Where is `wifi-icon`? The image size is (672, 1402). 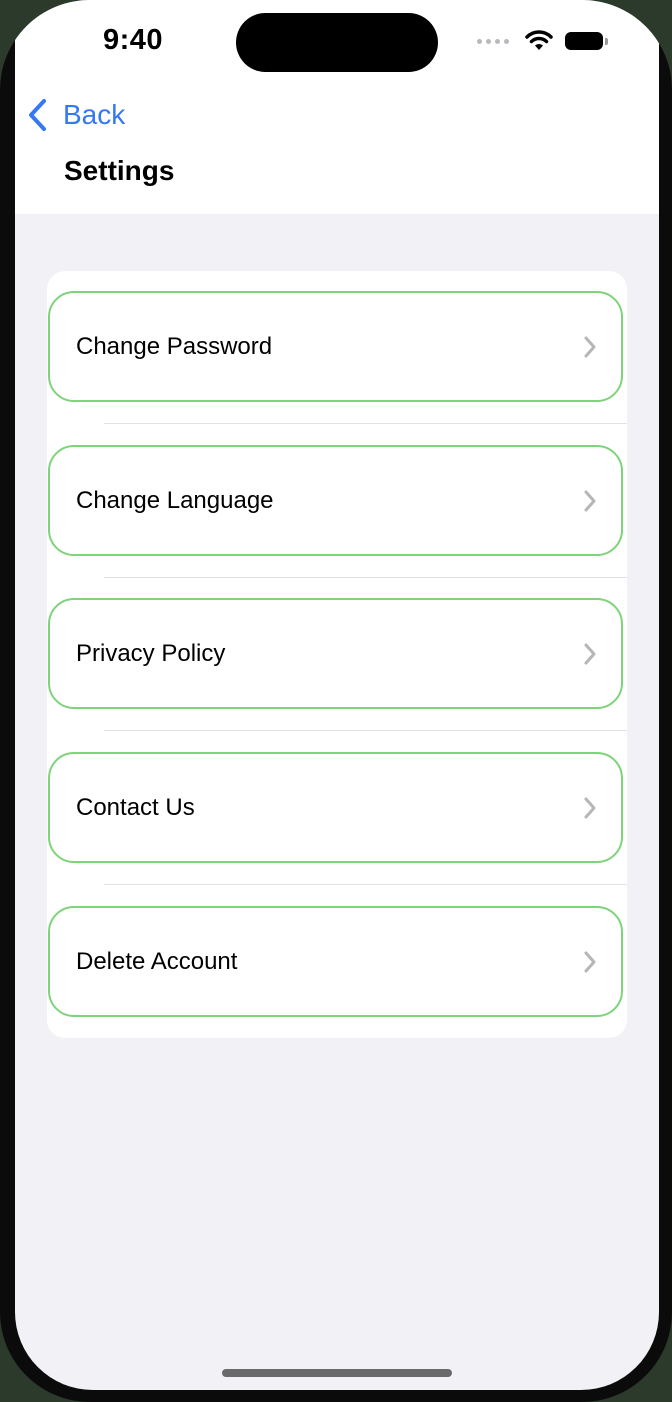 wifi-icon is located at coordinates (539, 40).